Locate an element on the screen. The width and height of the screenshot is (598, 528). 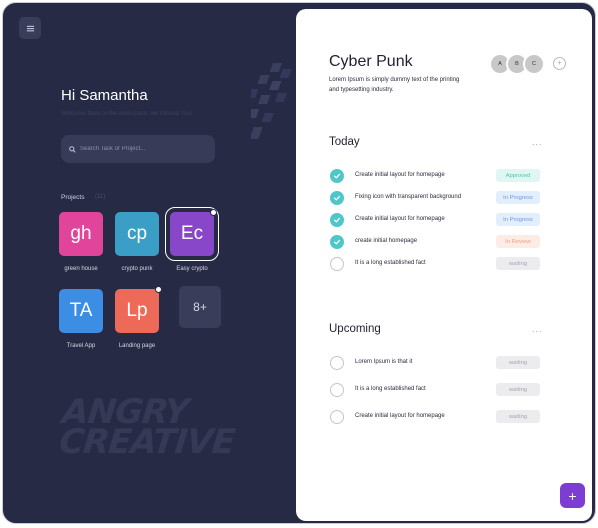
brand-line-2: CREATIVE is located at coordinates (147, 442).